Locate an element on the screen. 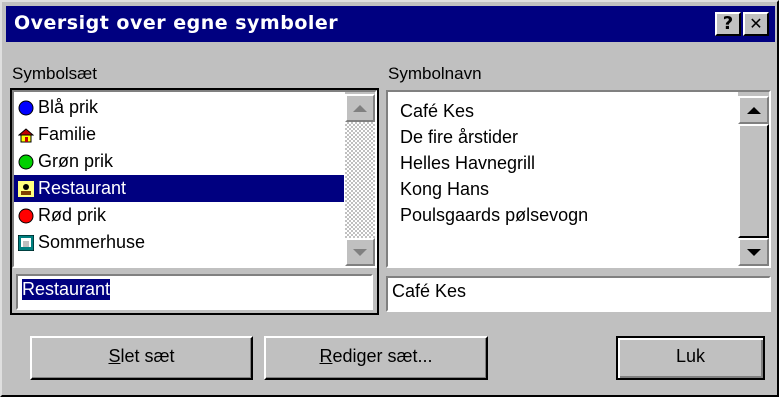 Image resolution: width=779 pixels, height=397 pixels. delete-set-button: Slet sæt is located at coordinates (141, 358).